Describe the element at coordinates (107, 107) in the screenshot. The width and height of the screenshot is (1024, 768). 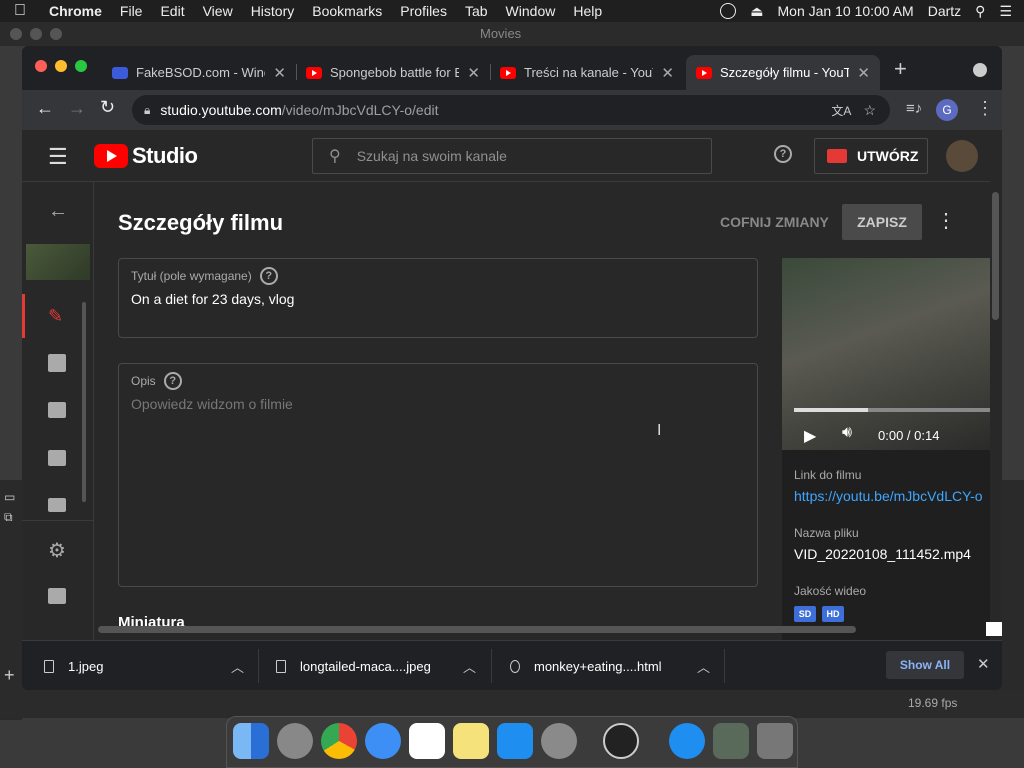
I see `reload-icon: ↻` at that location.